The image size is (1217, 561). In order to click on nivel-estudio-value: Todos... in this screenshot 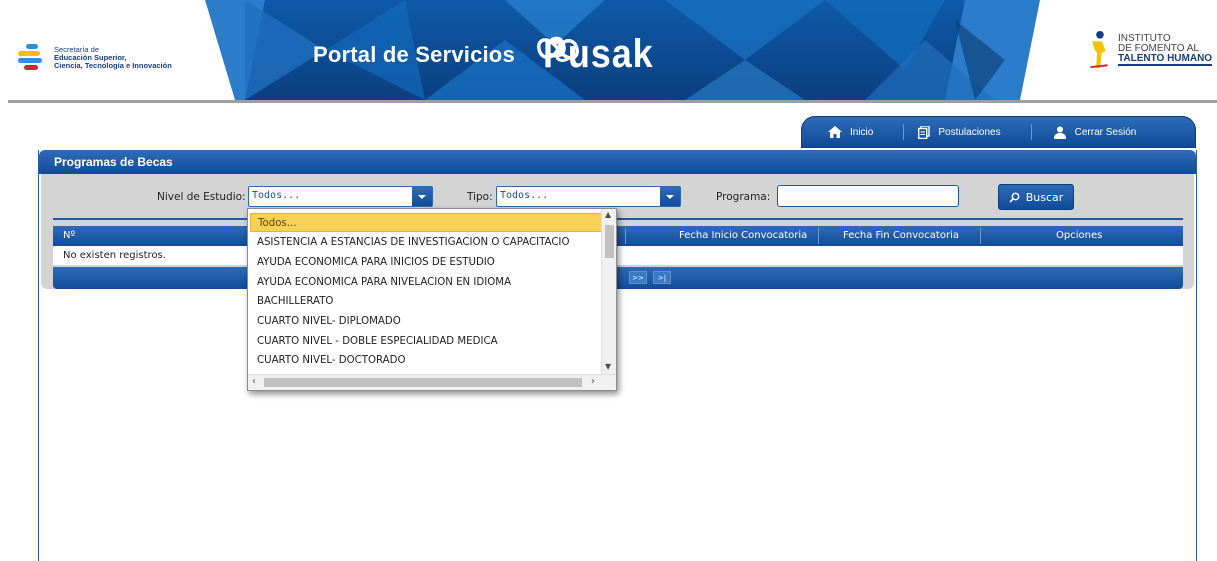, I will do `click(276, 195)`.